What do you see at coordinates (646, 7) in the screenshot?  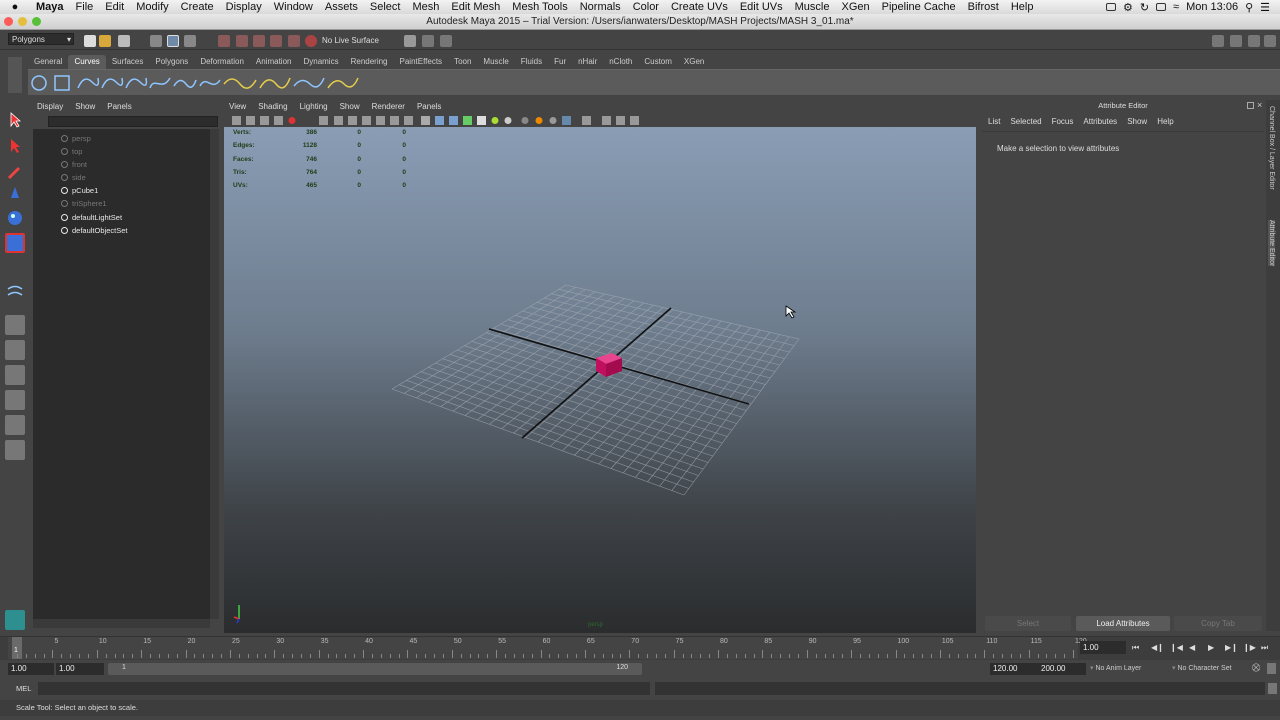 I see `menu-color: Color` at bounding box center [646, 7].